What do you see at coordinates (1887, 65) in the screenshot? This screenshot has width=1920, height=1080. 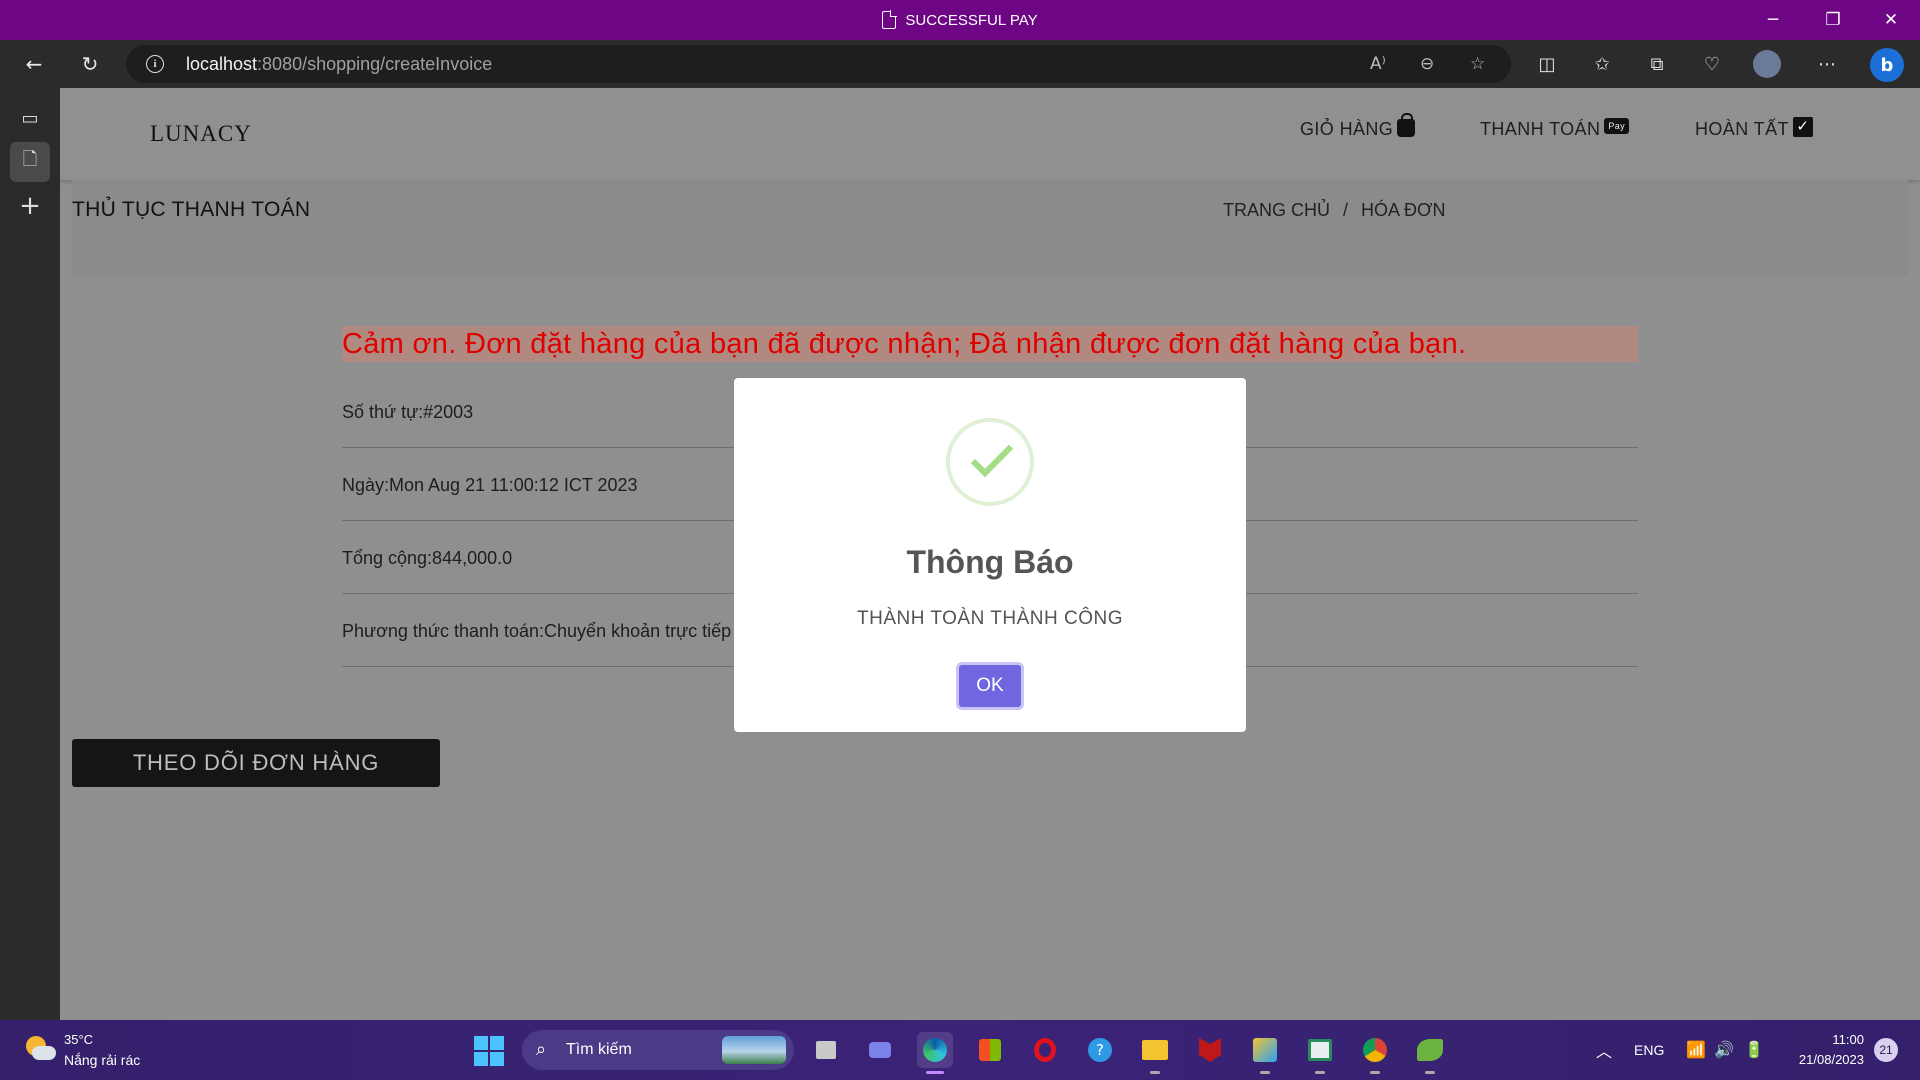 I see `copilot-icon: b` at bounding box center [1887, 65].